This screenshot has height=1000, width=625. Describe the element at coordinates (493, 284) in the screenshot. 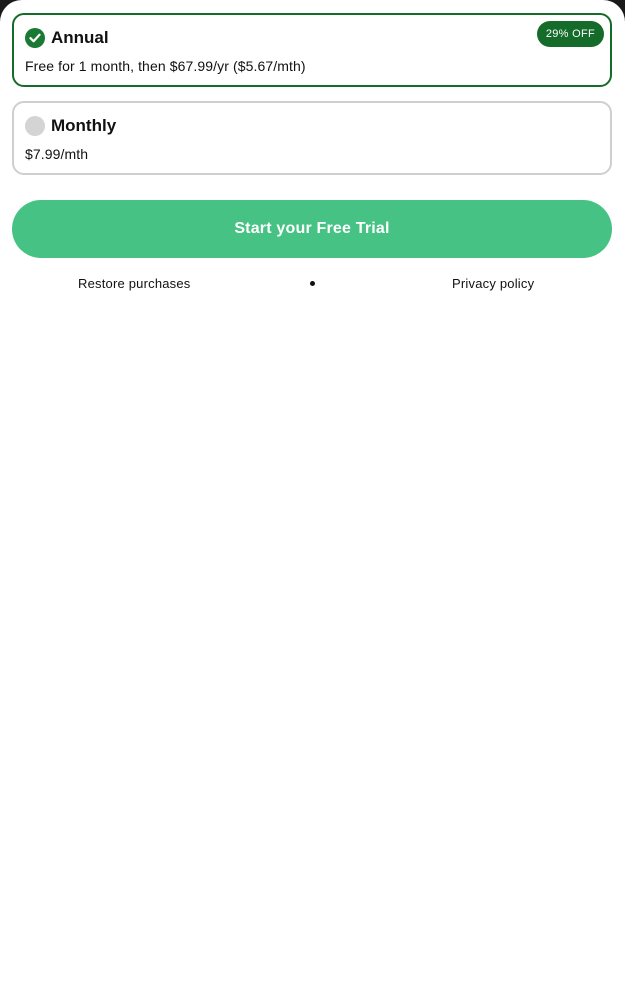

I see `privacy-policy-link: Privacy policy` at that location.